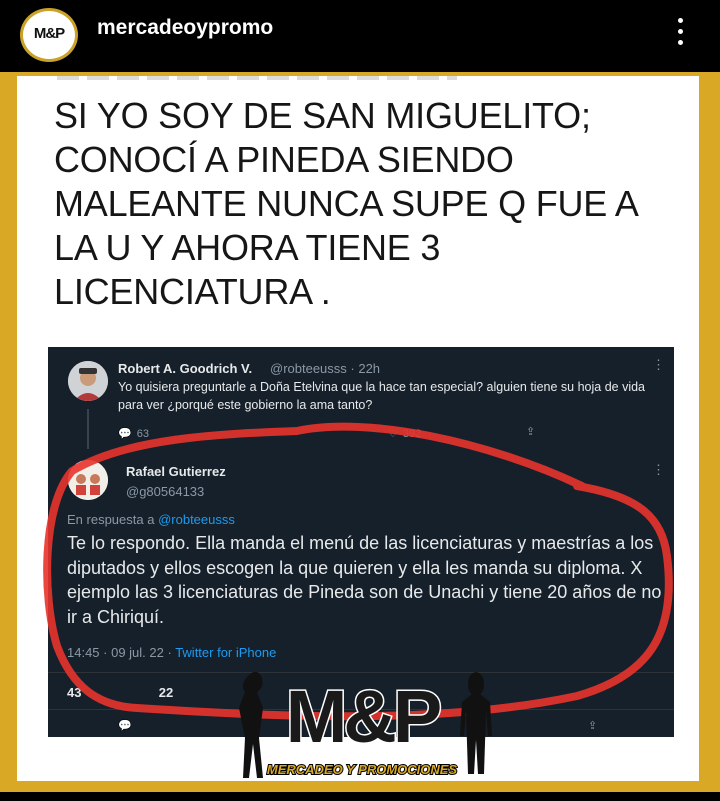  Describe the element at coordinates (680, 32) in the screenshot. I see `more-options-icon` at that location.